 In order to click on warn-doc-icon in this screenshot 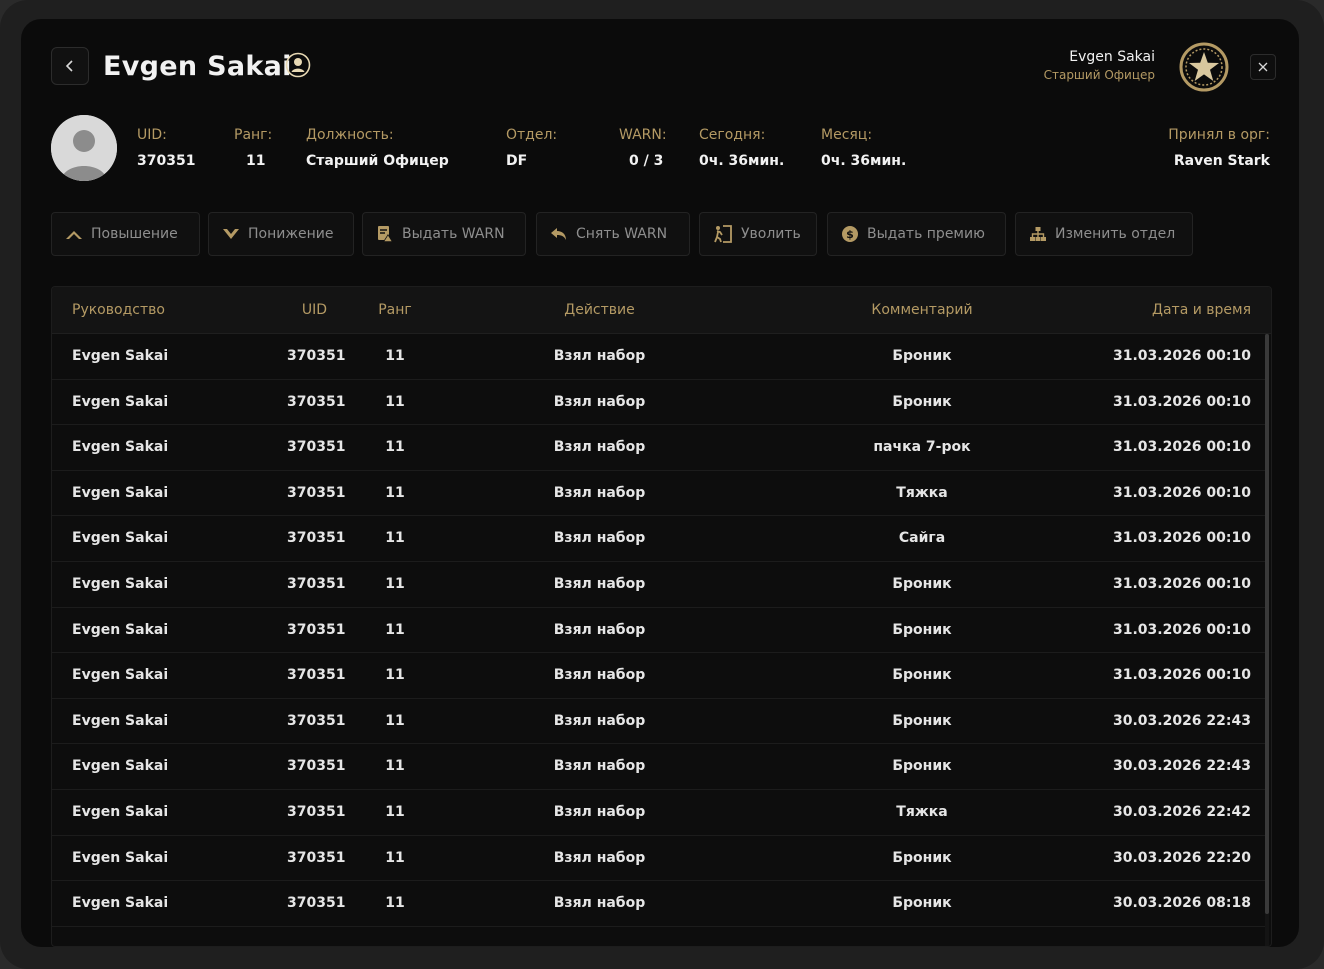, I will do `click(385, 234)`.